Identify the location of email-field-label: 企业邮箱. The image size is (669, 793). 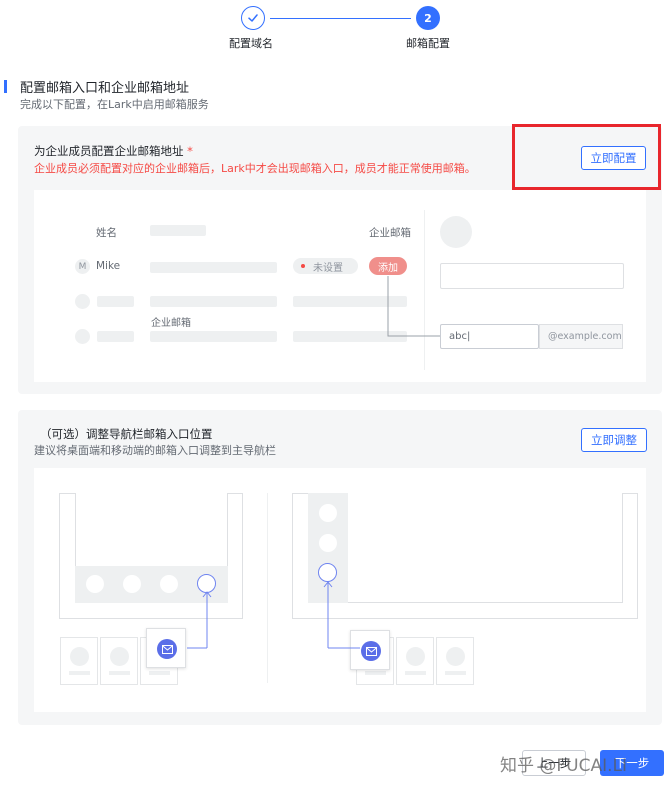
(171, 323).